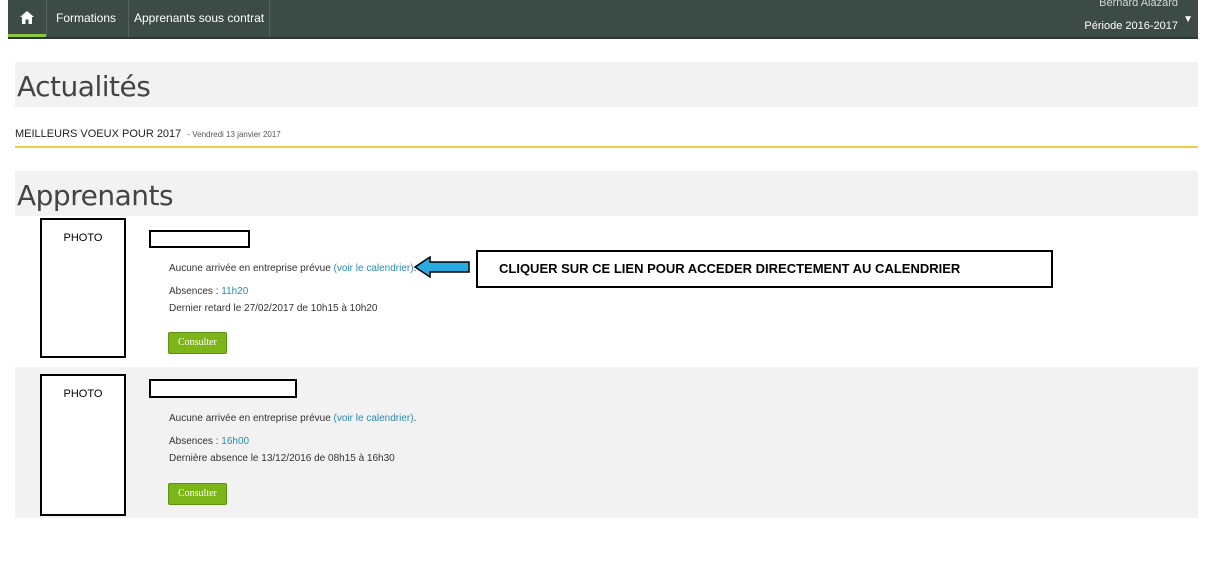 This screenshot has width=1205, height=568. I want to click on news-section-header: Actualités, so click(606, 84).